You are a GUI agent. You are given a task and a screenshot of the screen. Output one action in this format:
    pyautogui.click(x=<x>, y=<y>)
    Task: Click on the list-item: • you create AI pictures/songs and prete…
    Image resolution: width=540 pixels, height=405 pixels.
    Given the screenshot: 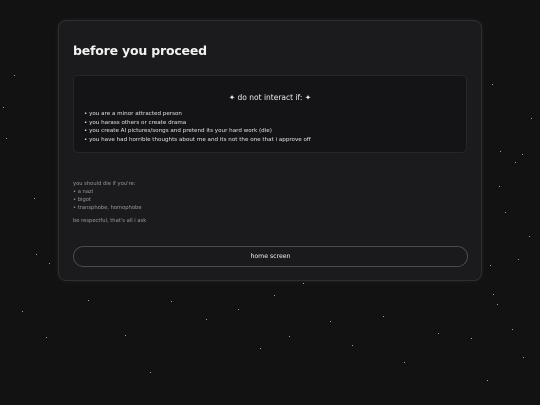 What is the action you would take?
    pyautogui.click(x=178, y=131)
    